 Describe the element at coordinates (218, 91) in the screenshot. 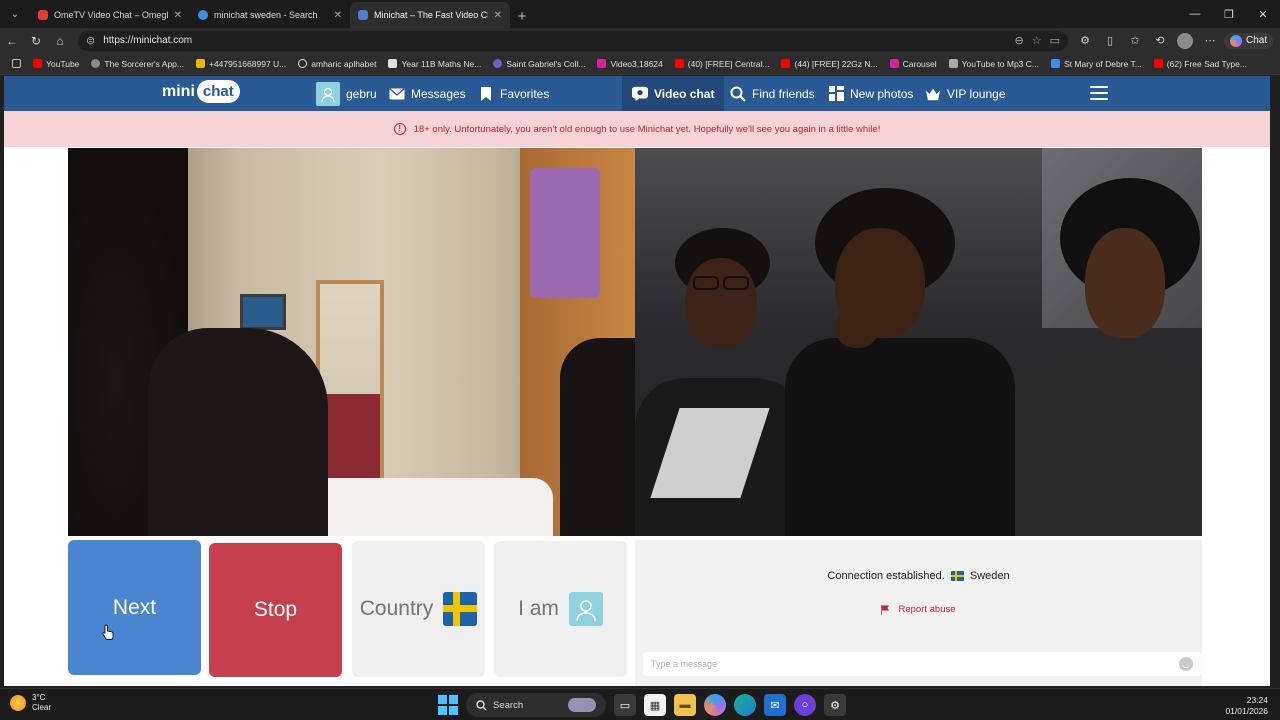

I see `logo-chat-text: chat` at that location.